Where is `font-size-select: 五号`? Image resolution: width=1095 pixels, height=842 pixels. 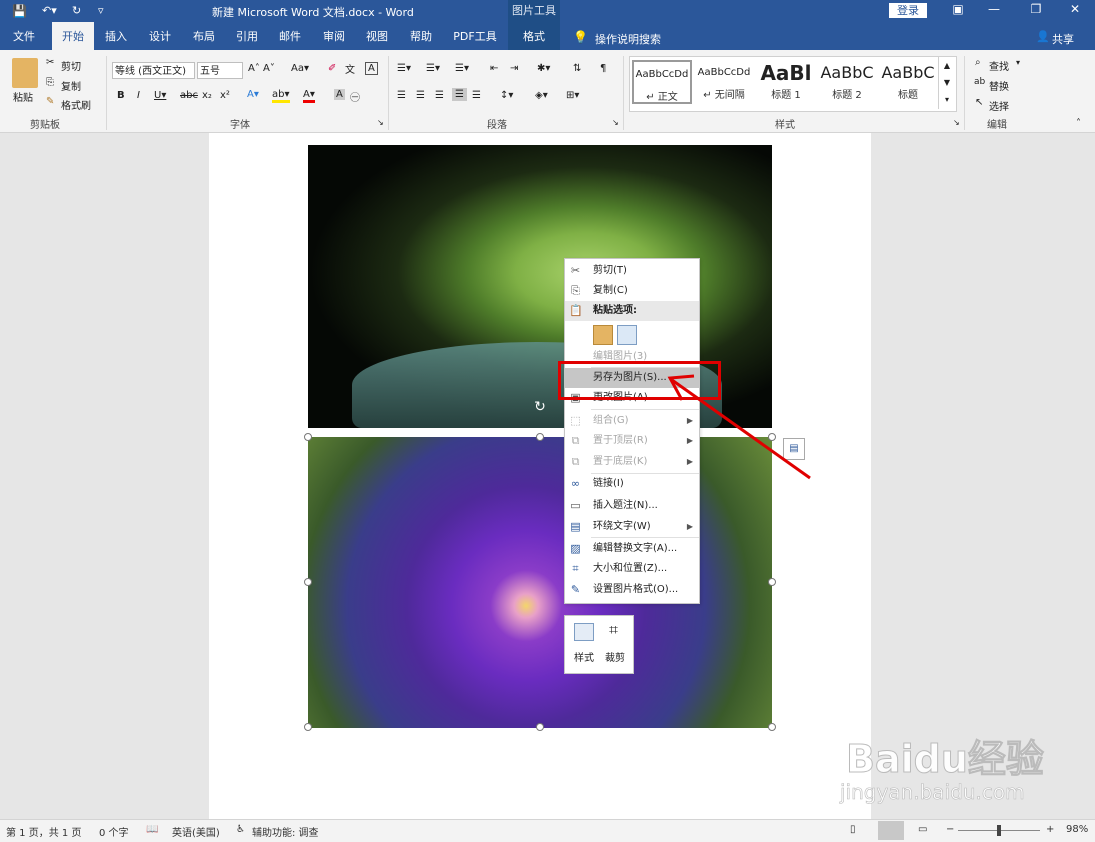
font-size-select: 五号 is located at coordinates (220, 70).